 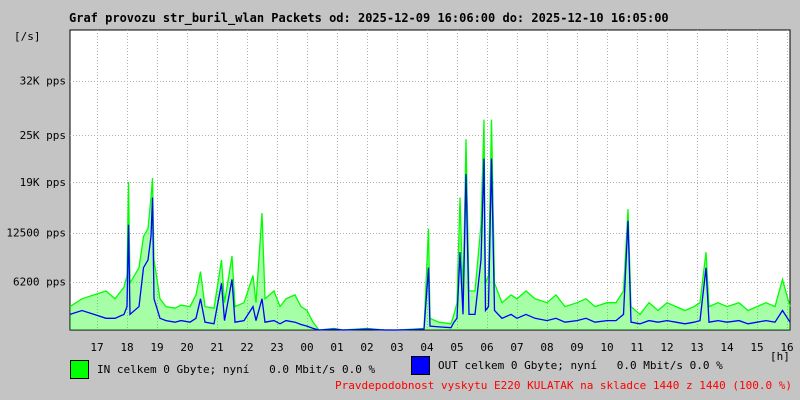 What do you see at coordinates (576, 347) in the screenshot?
I see `x-tick-label: 09` at bounding box center [576, 347].